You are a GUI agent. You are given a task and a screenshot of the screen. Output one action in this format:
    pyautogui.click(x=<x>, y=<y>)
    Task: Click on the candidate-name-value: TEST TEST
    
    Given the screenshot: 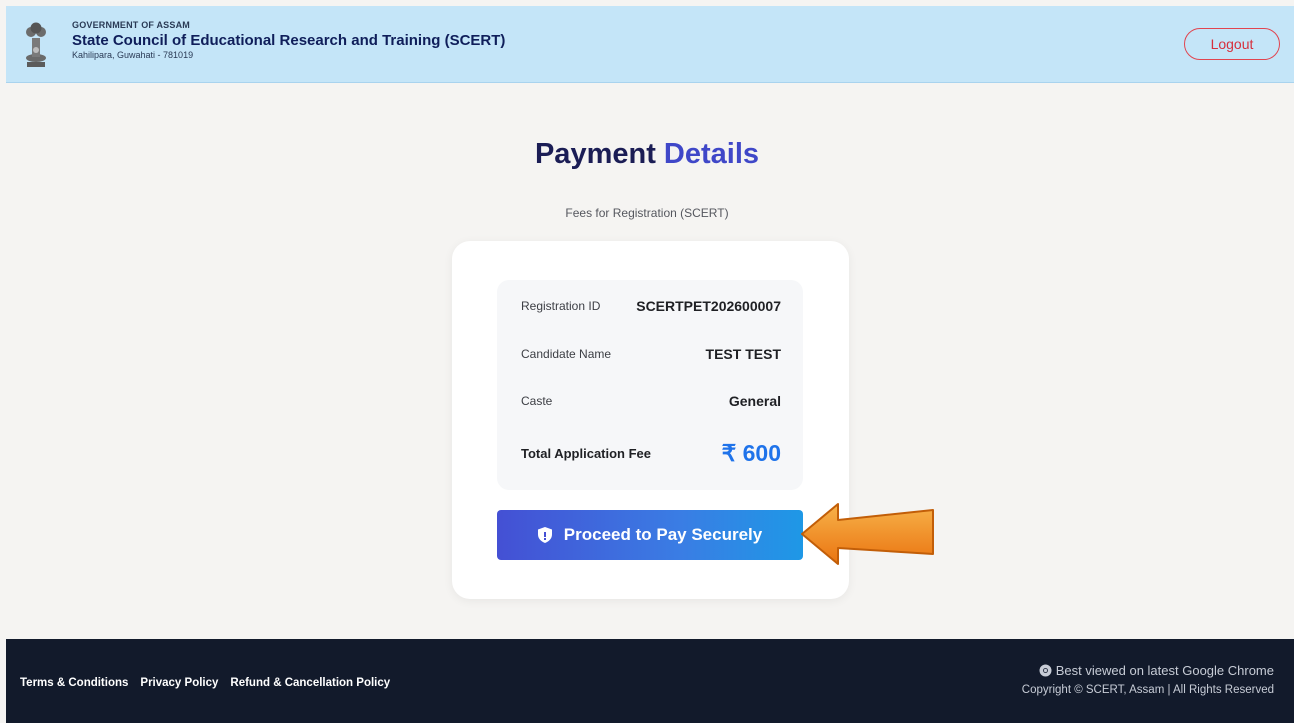 What is the action you would take?
    pyautogui.click(x=743, y=354)
    